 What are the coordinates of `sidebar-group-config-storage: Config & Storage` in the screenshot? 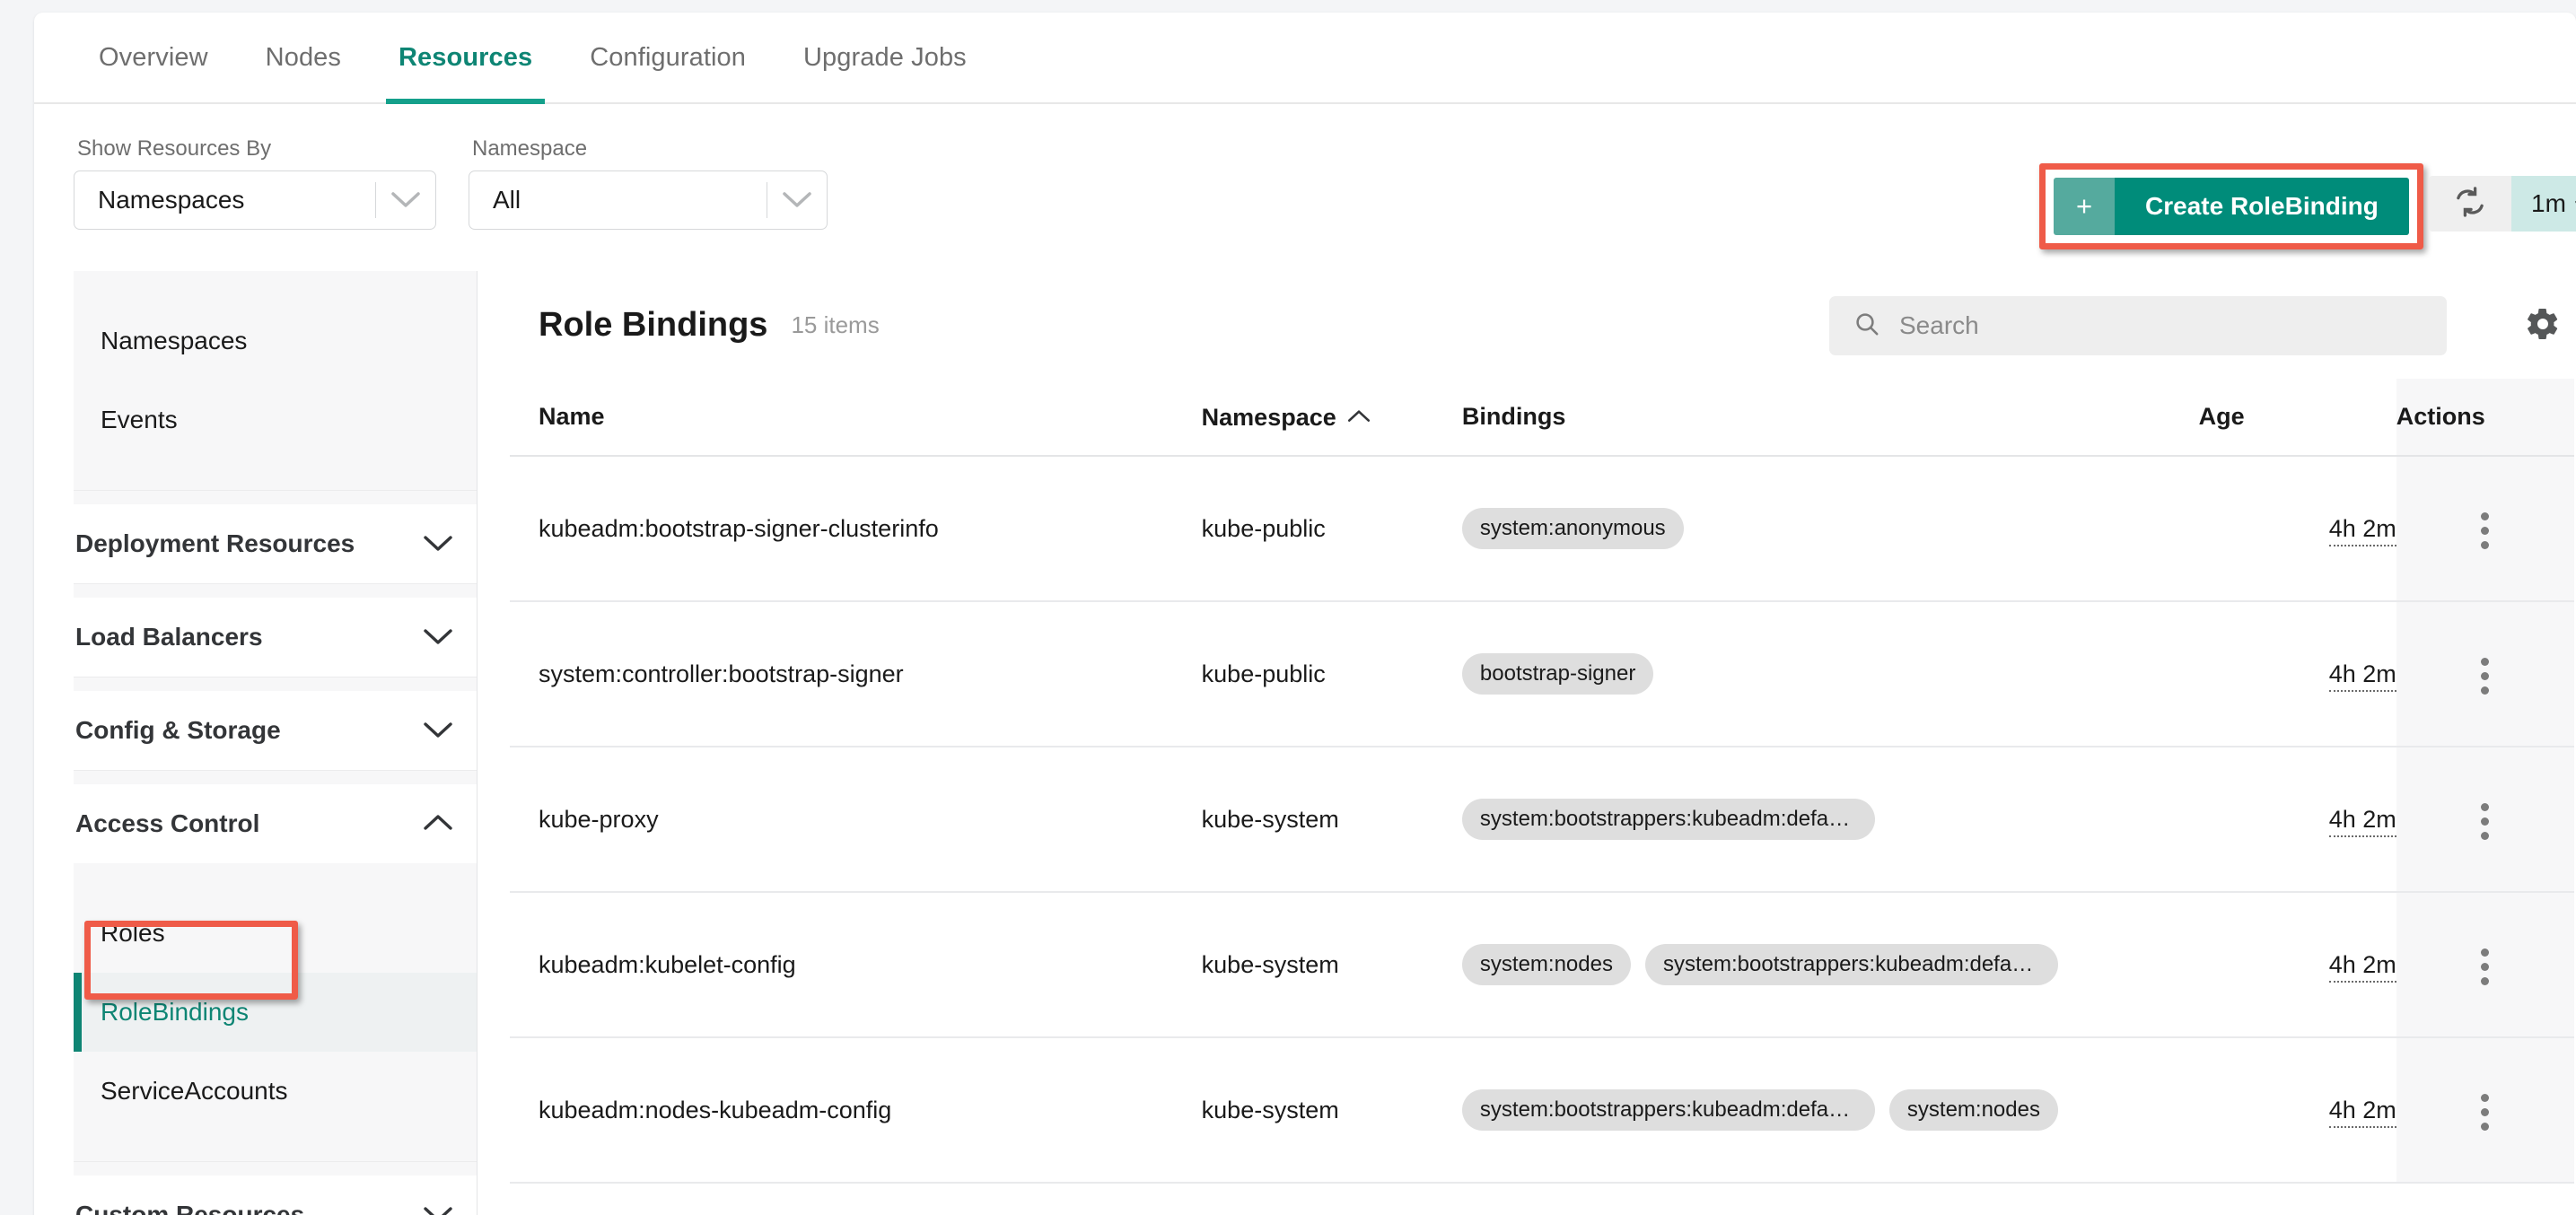 It's located at (275, 731).